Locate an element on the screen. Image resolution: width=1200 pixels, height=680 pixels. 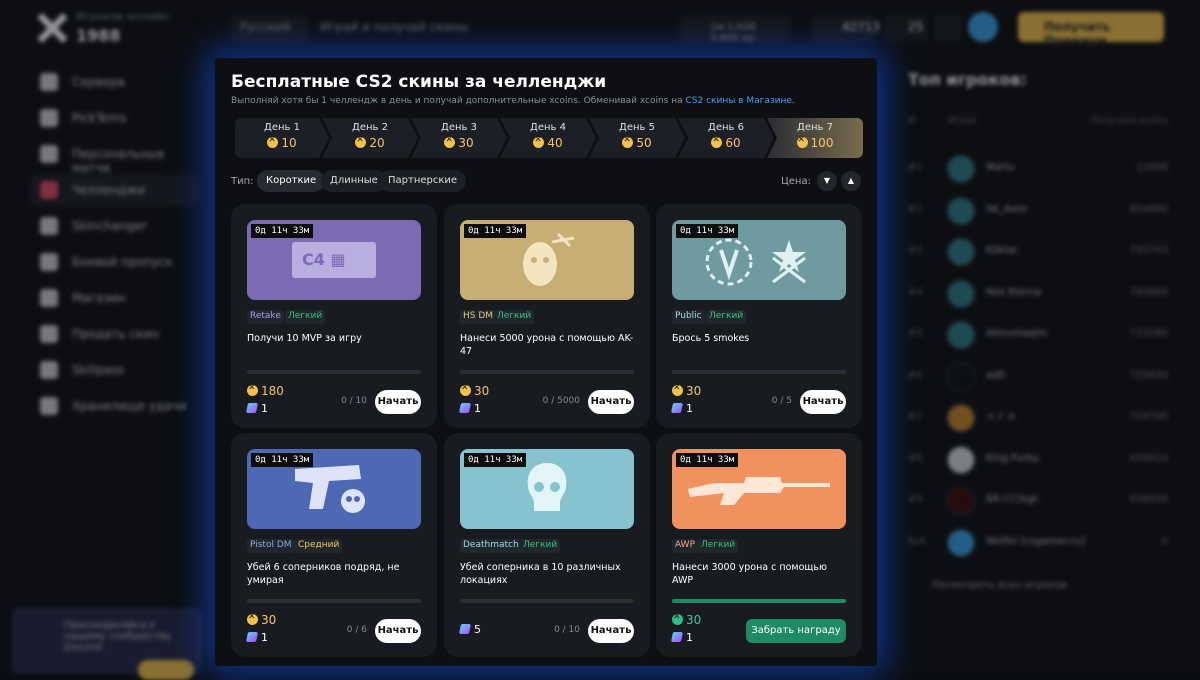
sidebar-item-luck-vault: Хранилище удачи is located at coordinates (114, 406).